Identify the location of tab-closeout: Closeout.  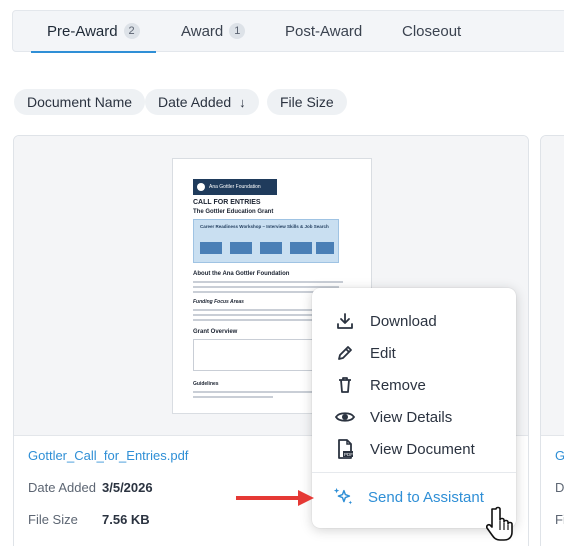
(431, 31).